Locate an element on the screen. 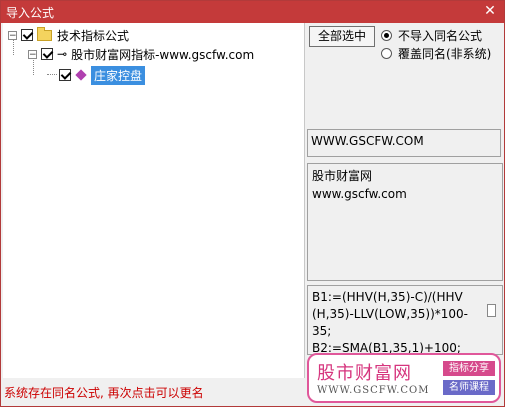 The image size is (505, 407). code-line: B1:=(HHV(H,35)-C)/(HHV is located at coordinates (387, 297).